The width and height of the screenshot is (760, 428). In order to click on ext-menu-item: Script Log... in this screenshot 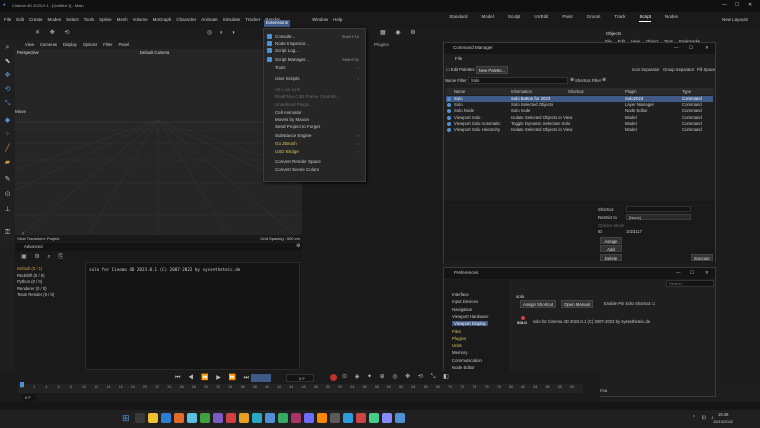, I will do `click(314, 51)`.